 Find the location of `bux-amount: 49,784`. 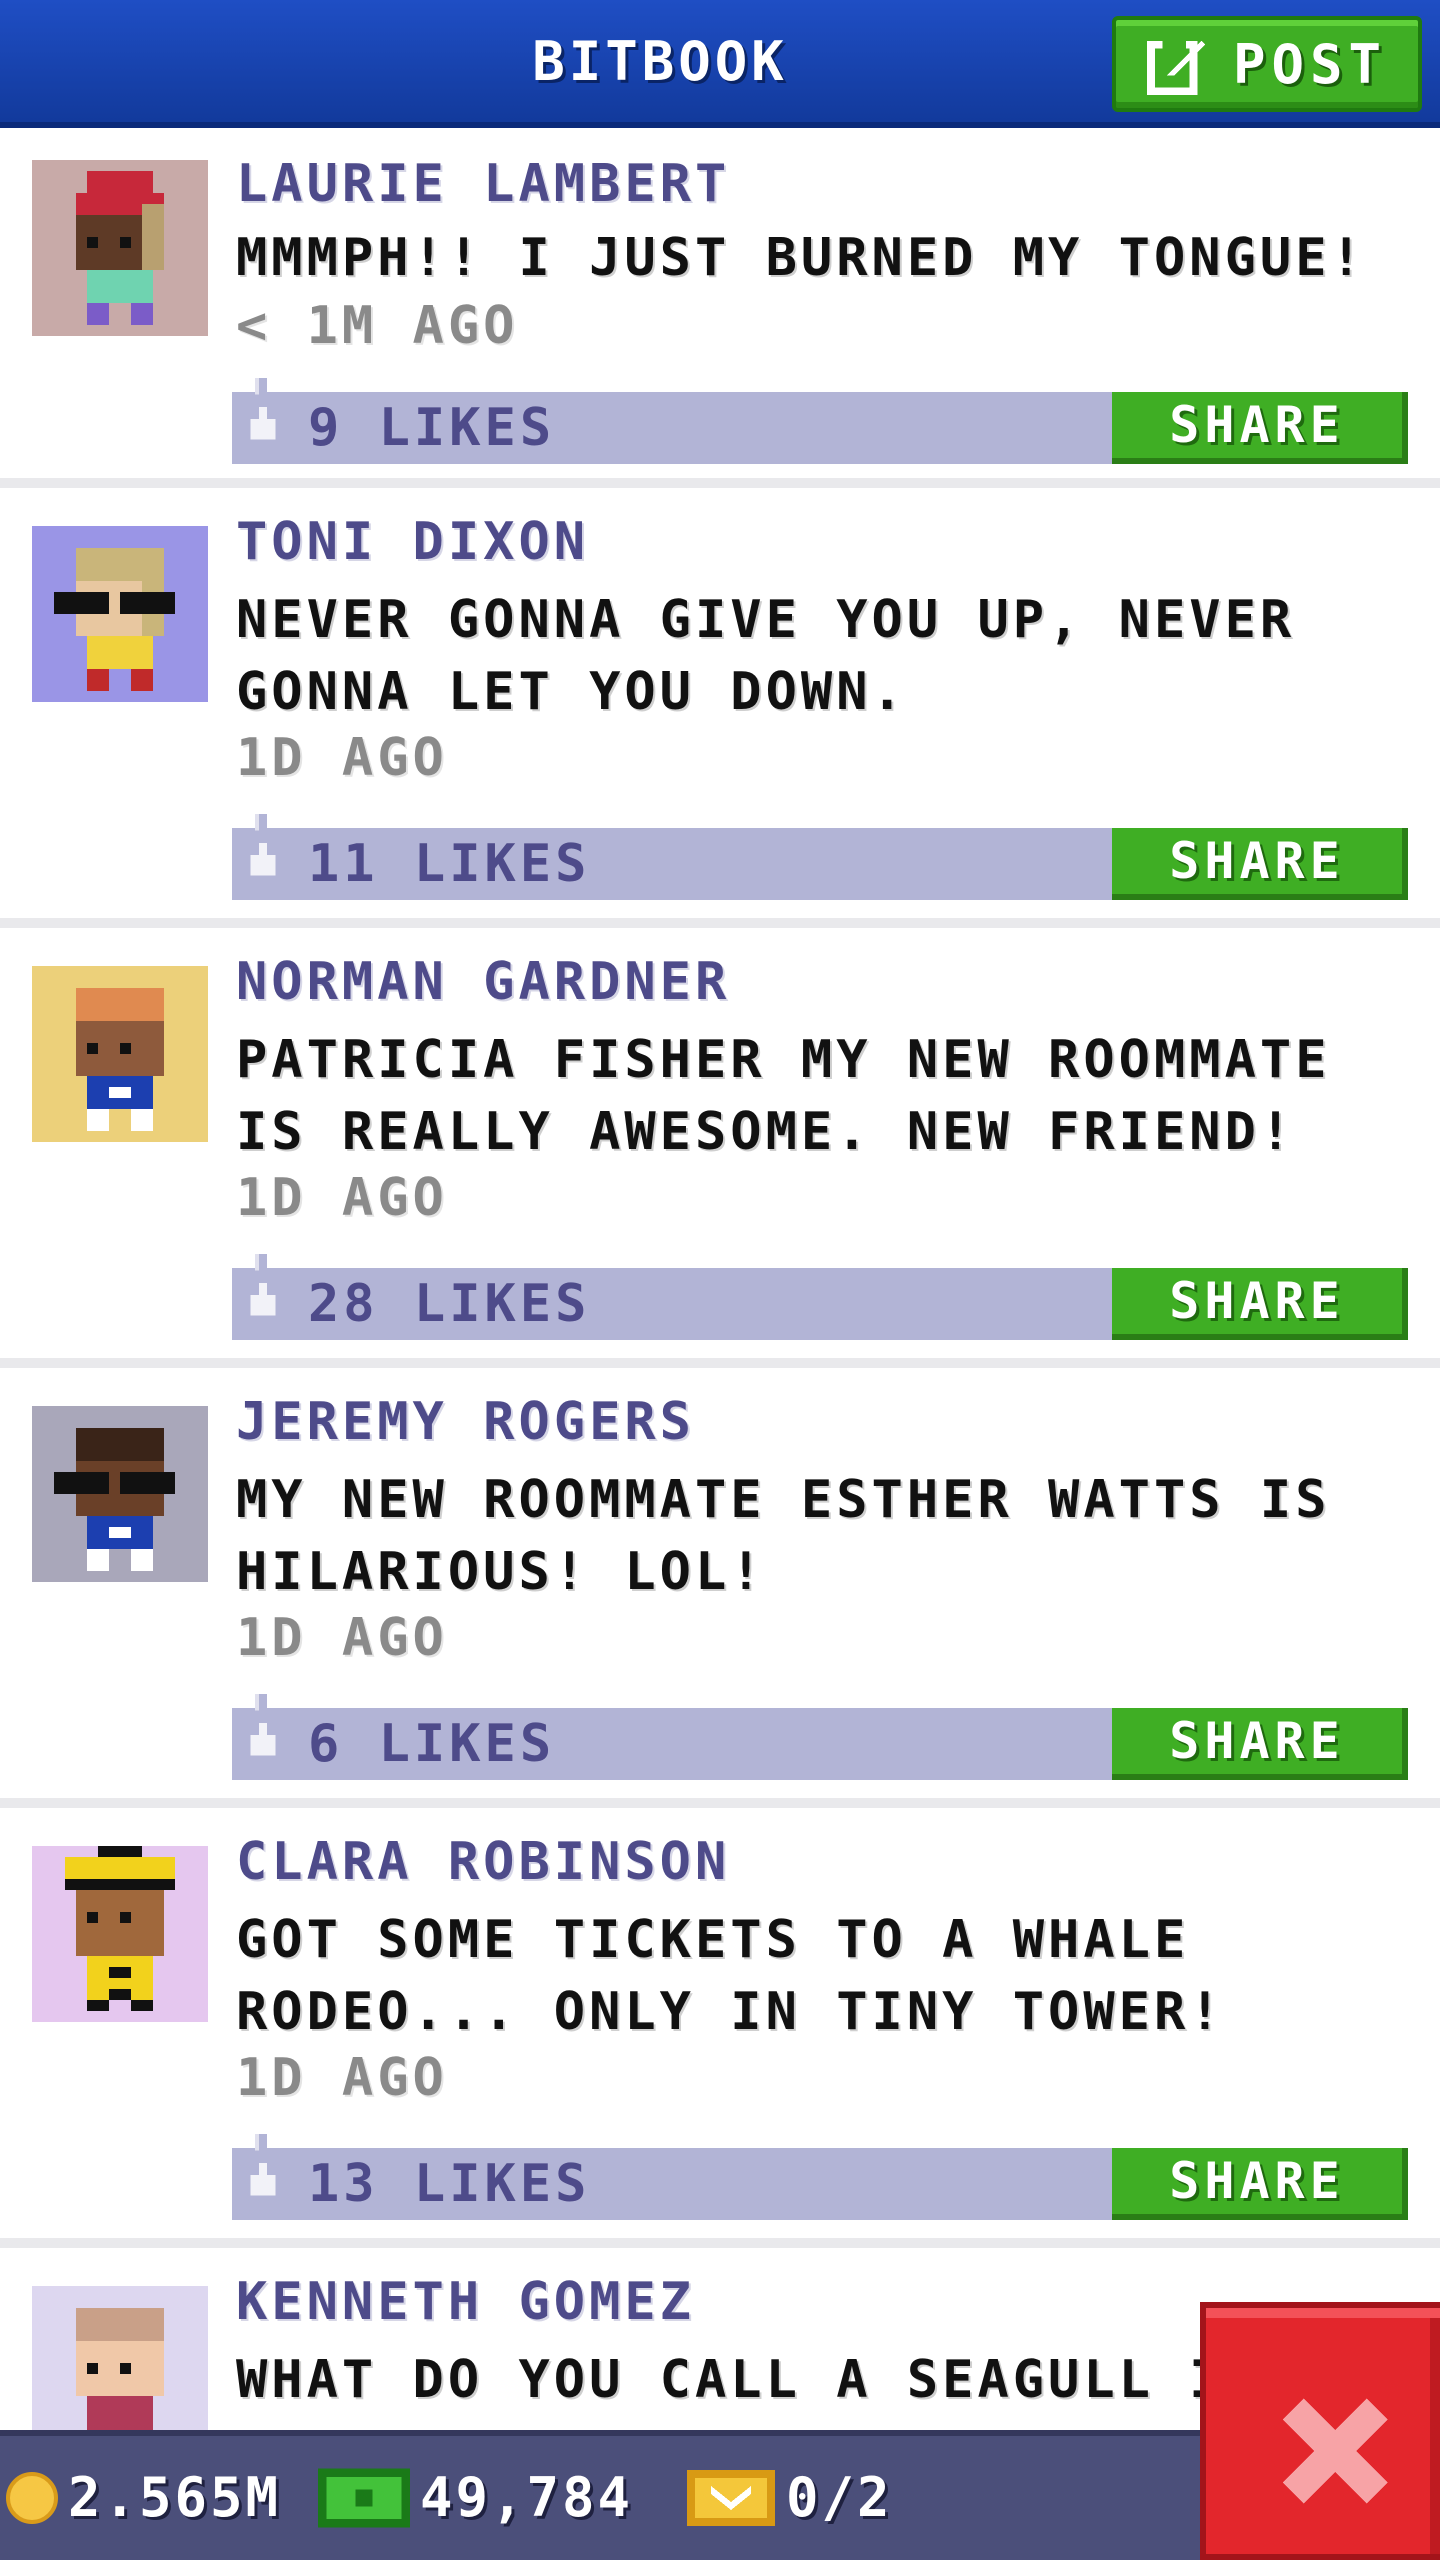

bux-amount: 49,784 is located at coordinates (527, 2497).